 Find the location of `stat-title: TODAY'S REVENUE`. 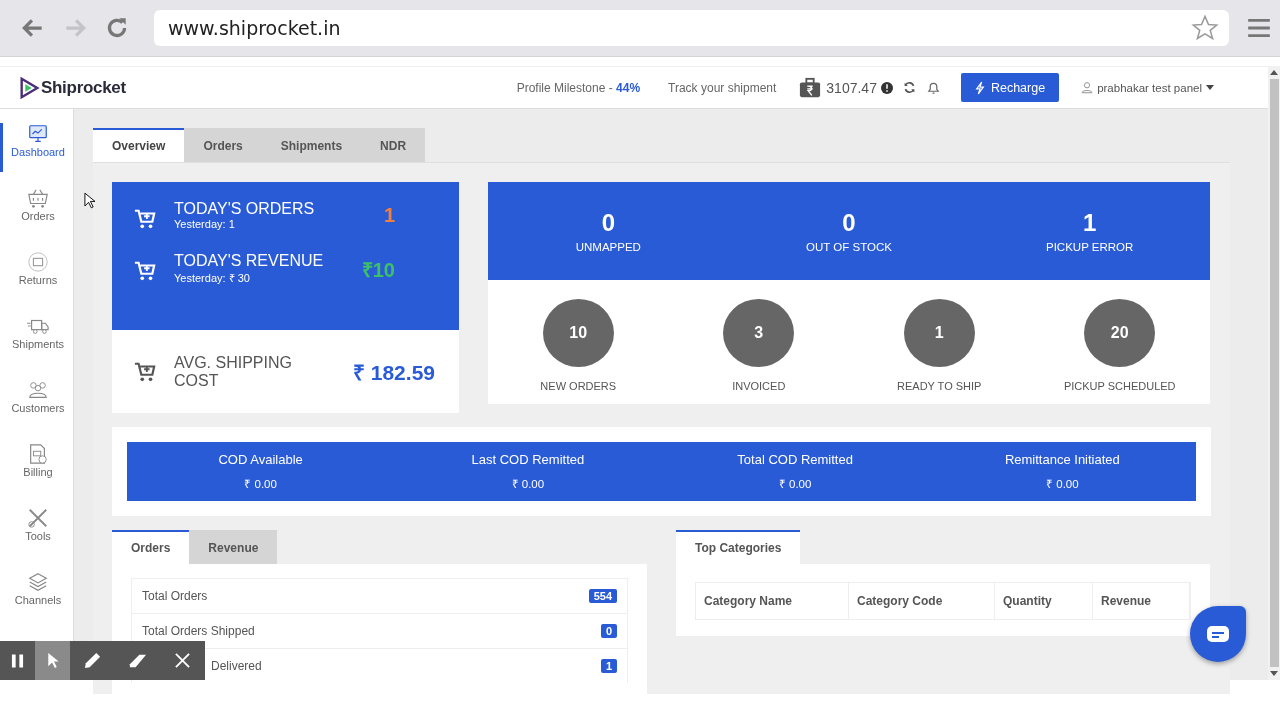

stat-title: TODAY'S REVENUE is located at coordinates (249, 261).